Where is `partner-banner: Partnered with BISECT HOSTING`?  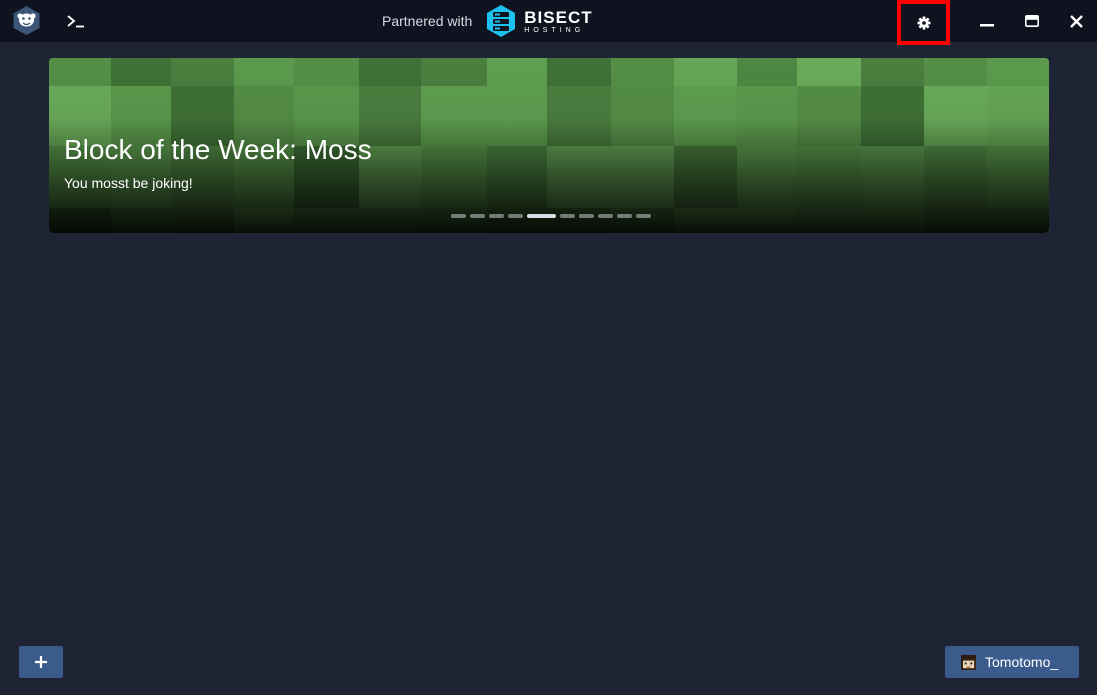
partner-banner: Partnered with BISECT HOSTING is located at coordinates (487, 21).